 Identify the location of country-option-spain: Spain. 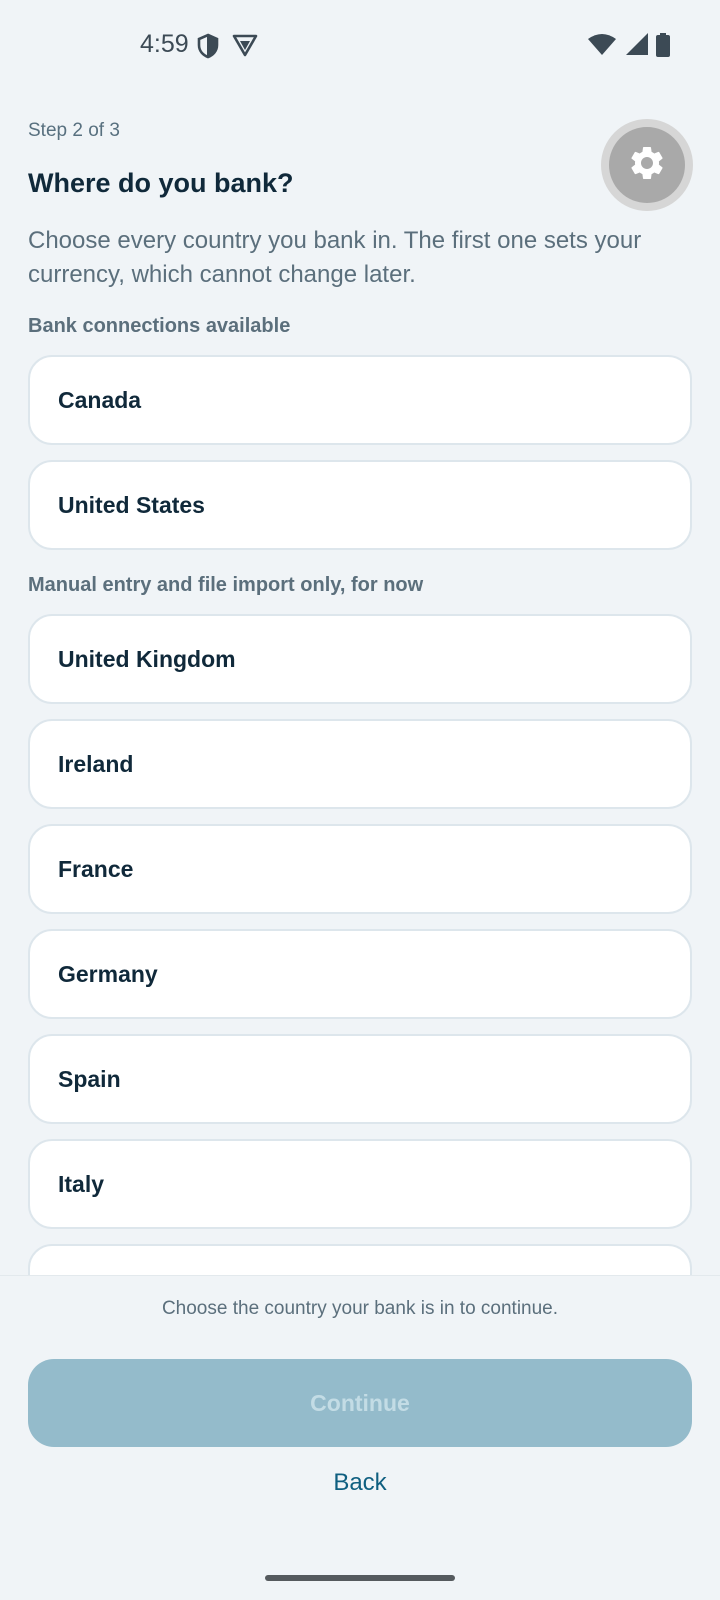
(360, 1079).